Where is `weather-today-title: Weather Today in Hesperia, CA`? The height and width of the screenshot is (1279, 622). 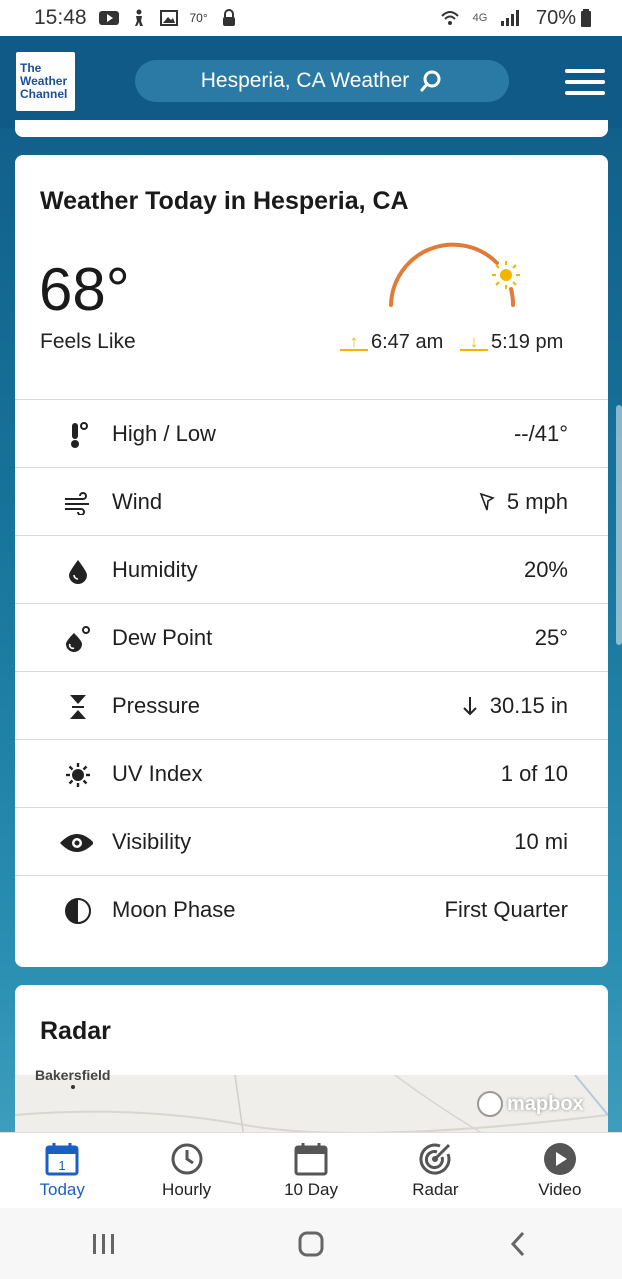
weather-today-title: Weather Today in Hesperia, CA is located at coordinates (224, 201).